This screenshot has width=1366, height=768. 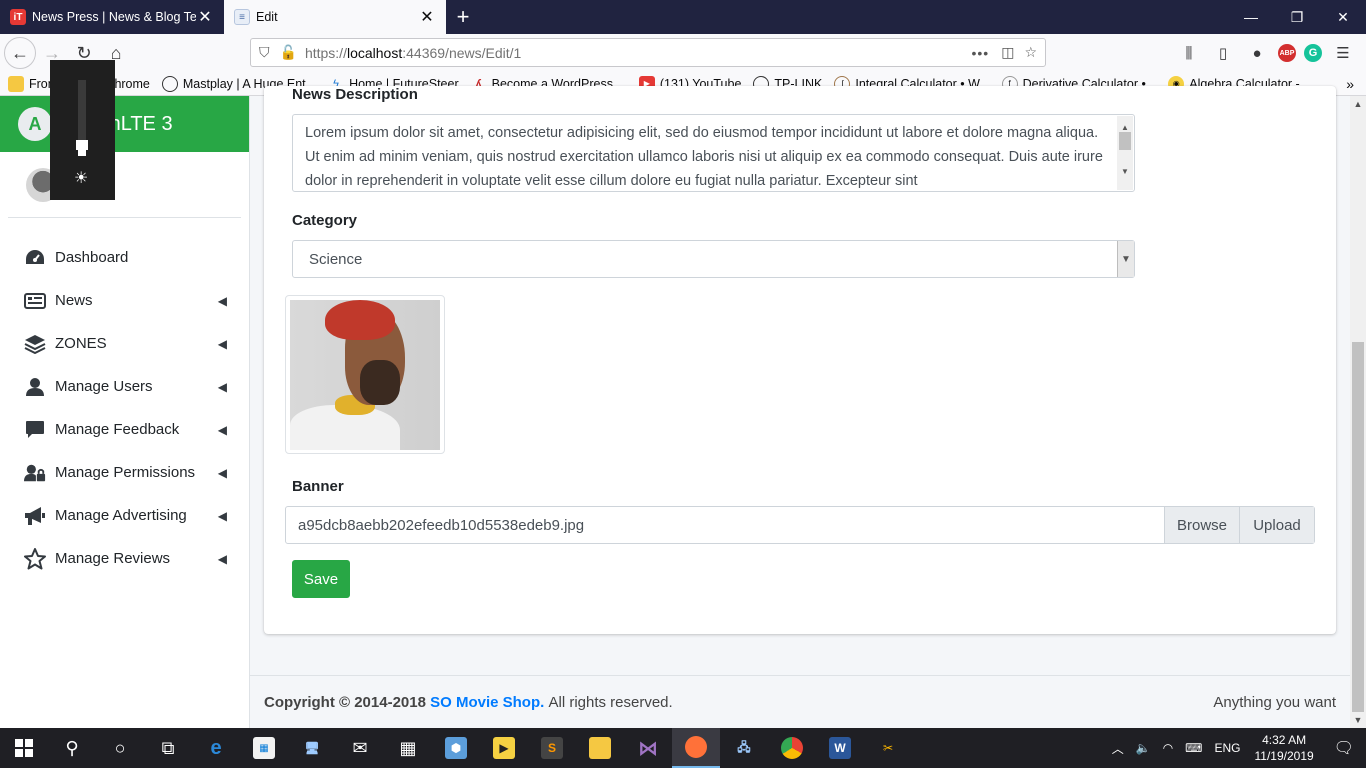 I want to click on scrollbar-thumb, so click(x=1125, y=141).